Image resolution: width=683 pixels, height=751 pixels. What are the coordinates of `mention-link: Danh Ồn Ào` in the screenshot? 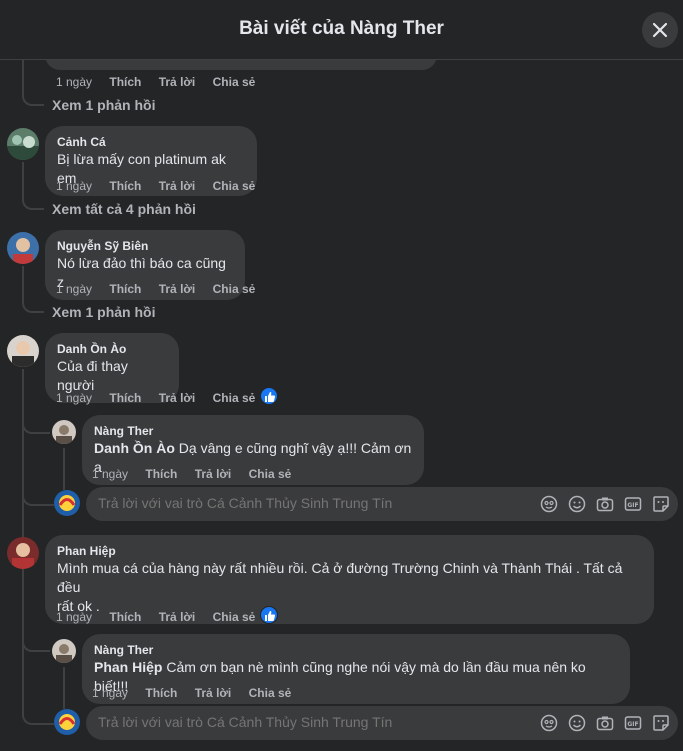 It's located at (134, 448).